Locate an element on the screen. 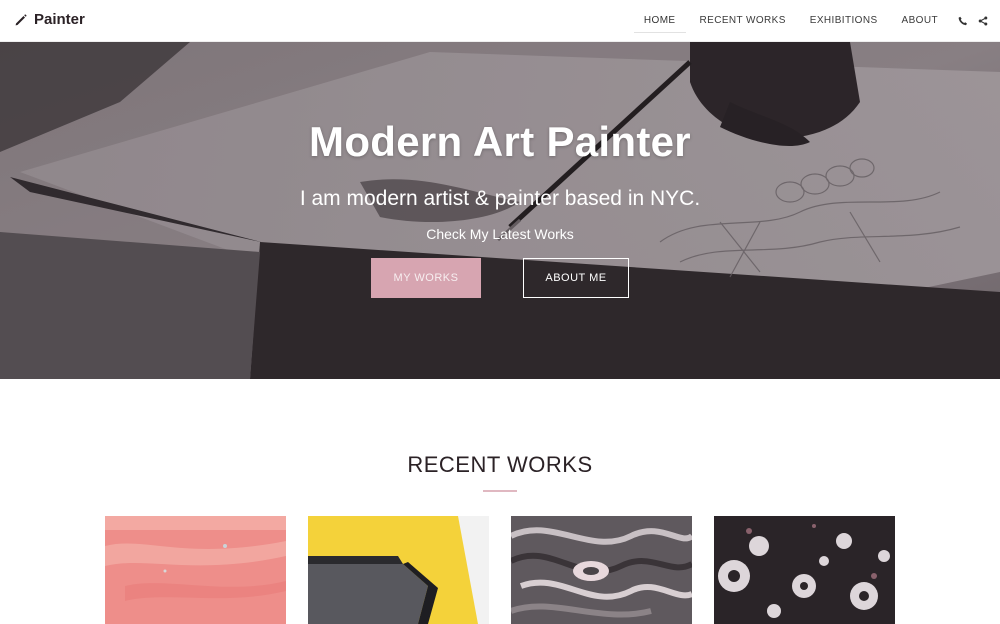 The width and height of the screenshot is (1000, 624). nav-home: HOME is located at coordinates (659, 21).